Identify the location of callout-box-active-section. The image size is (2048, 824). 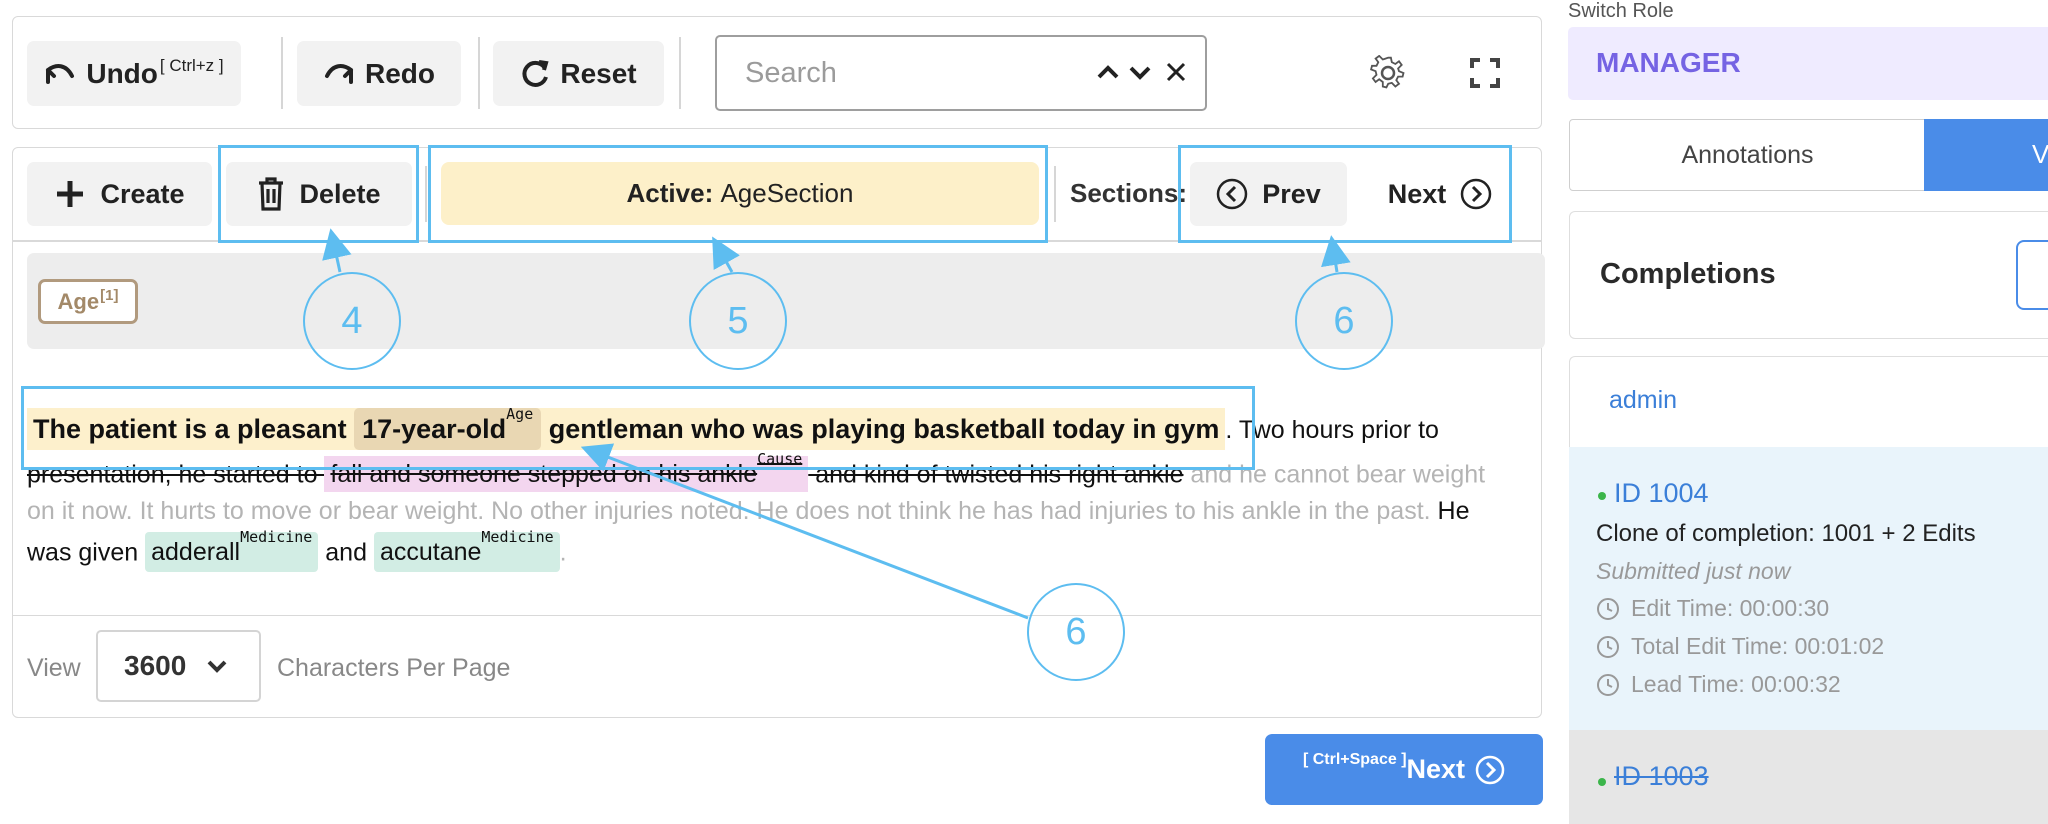
(738, 194).